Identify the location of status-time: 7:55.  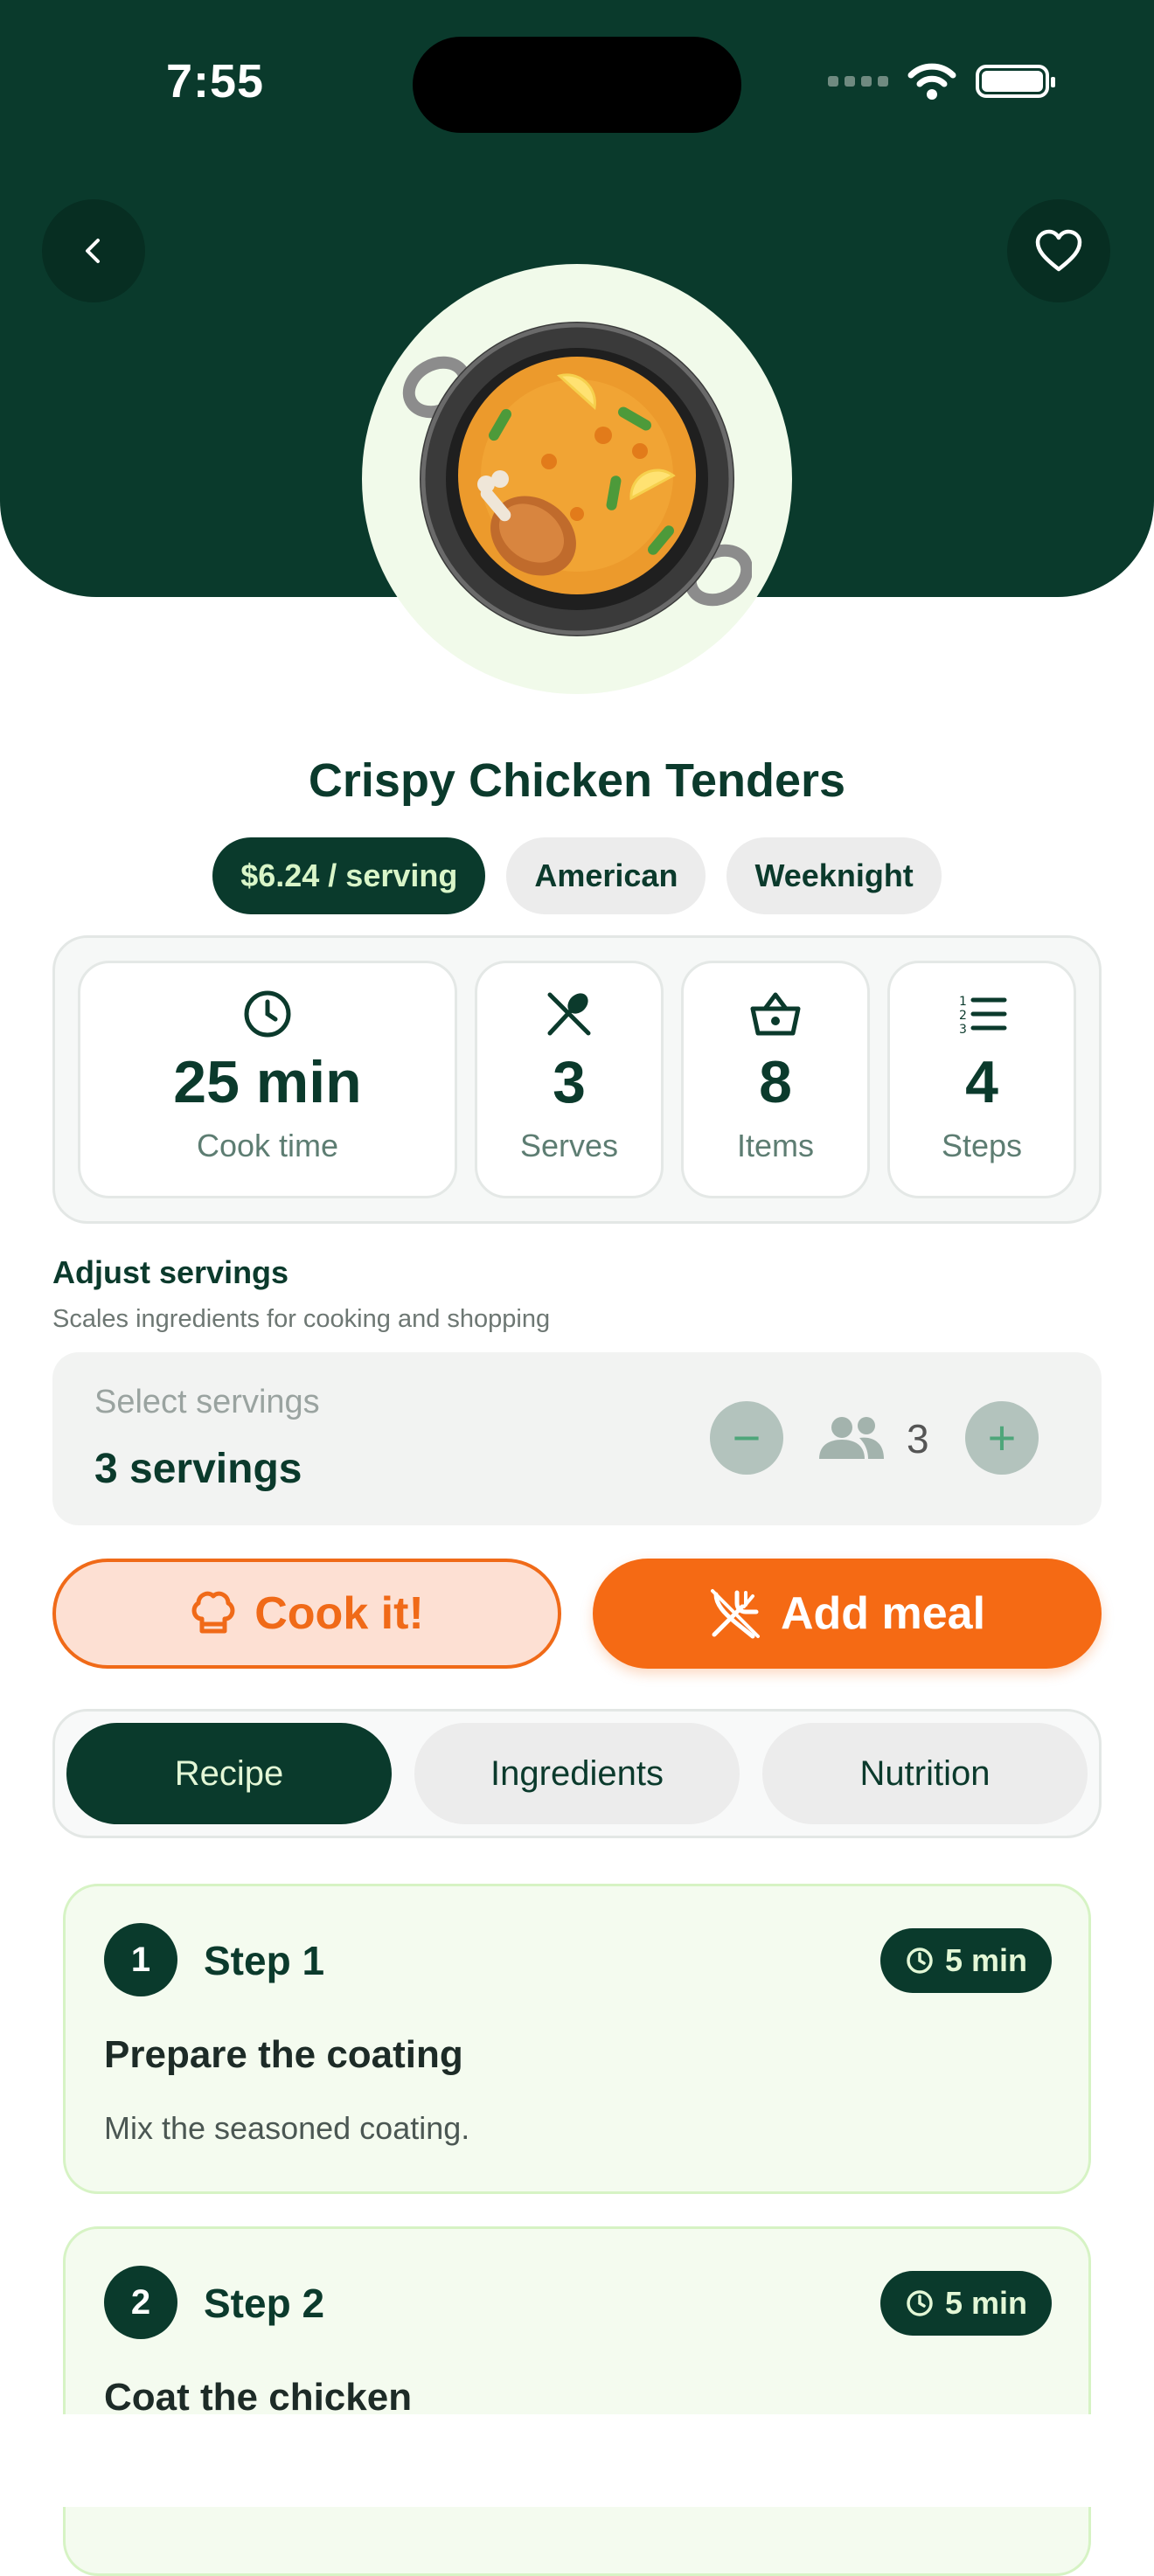
(215, 81).